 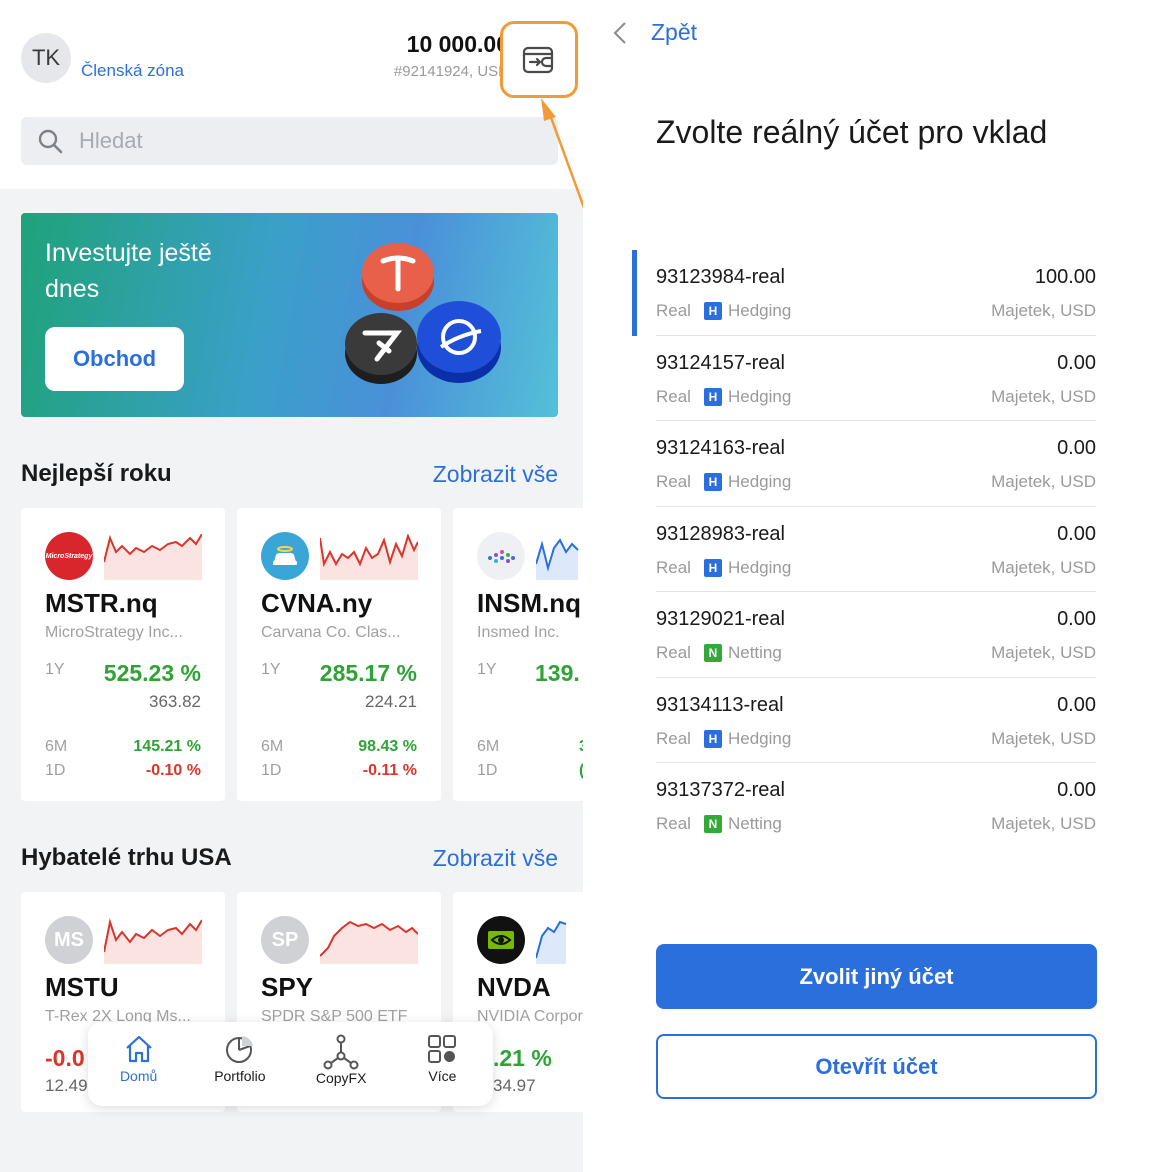 What do you see at coordinates (341, 1064) in the screenshot?
I see `nav-copyfx: CopyFX` at bounding box center [341, 1064].